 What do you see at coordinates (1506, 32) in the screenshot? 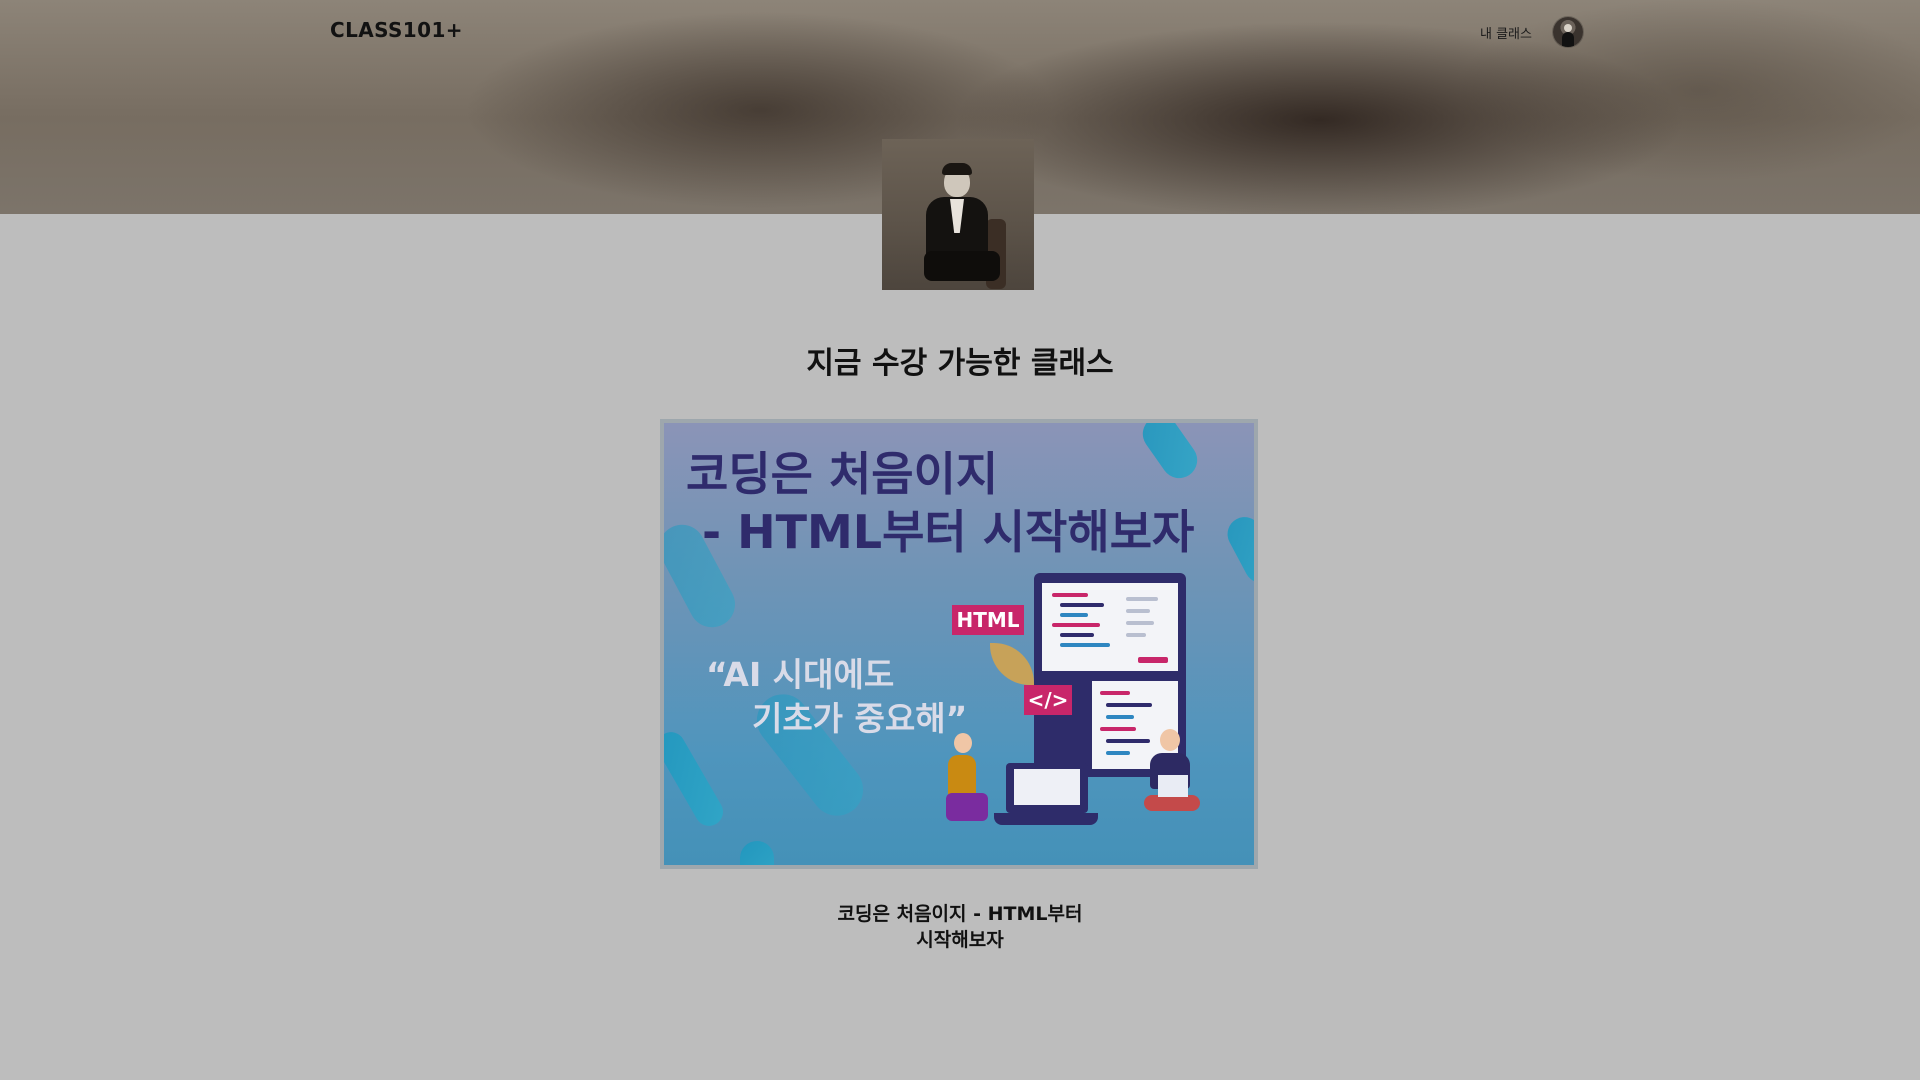
I see `my-class-link: 내 클래스` at bounding box center [1506, 32].